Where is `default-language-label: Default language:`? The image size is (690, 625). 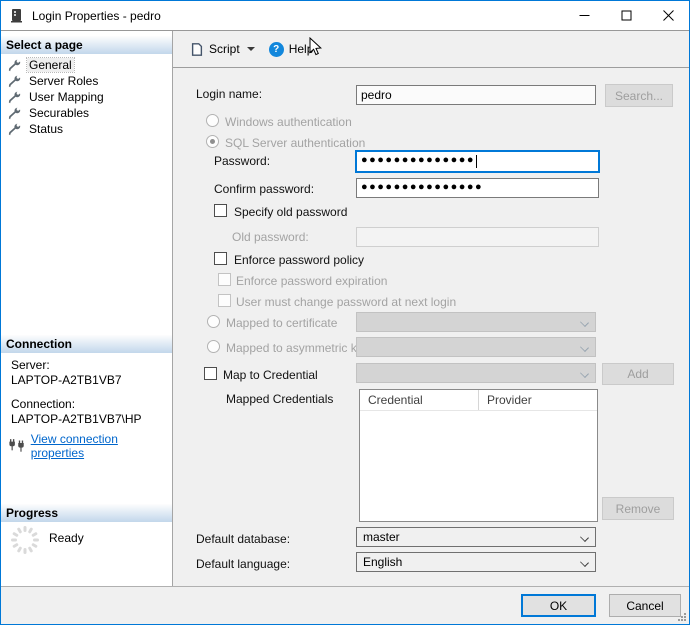 default-language-label: Default language: is located at coordinates (243, 564).